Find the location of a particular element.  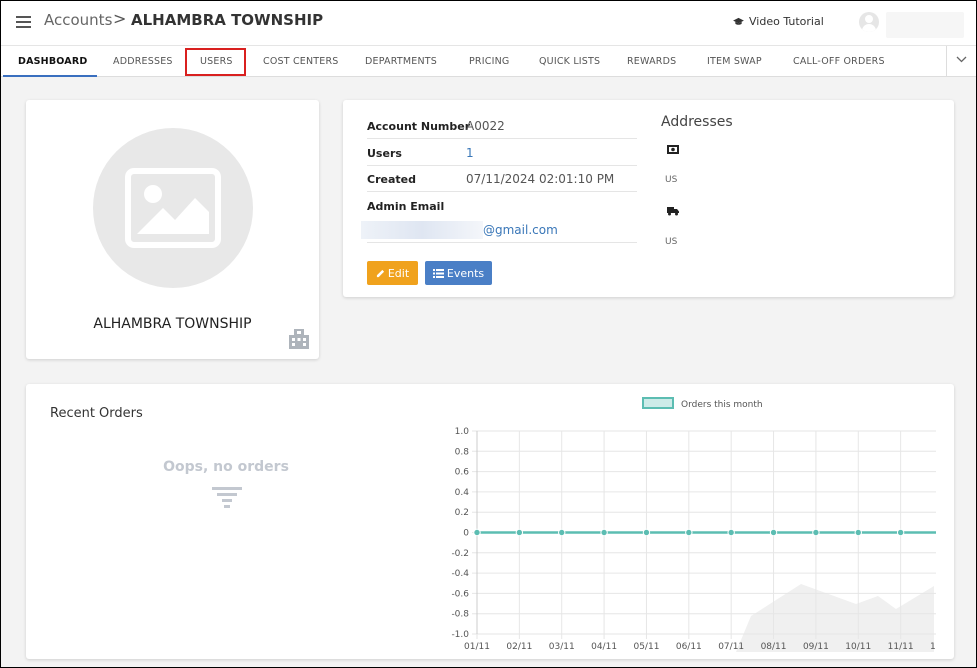

user-menu is located at coordinates (925, 25).